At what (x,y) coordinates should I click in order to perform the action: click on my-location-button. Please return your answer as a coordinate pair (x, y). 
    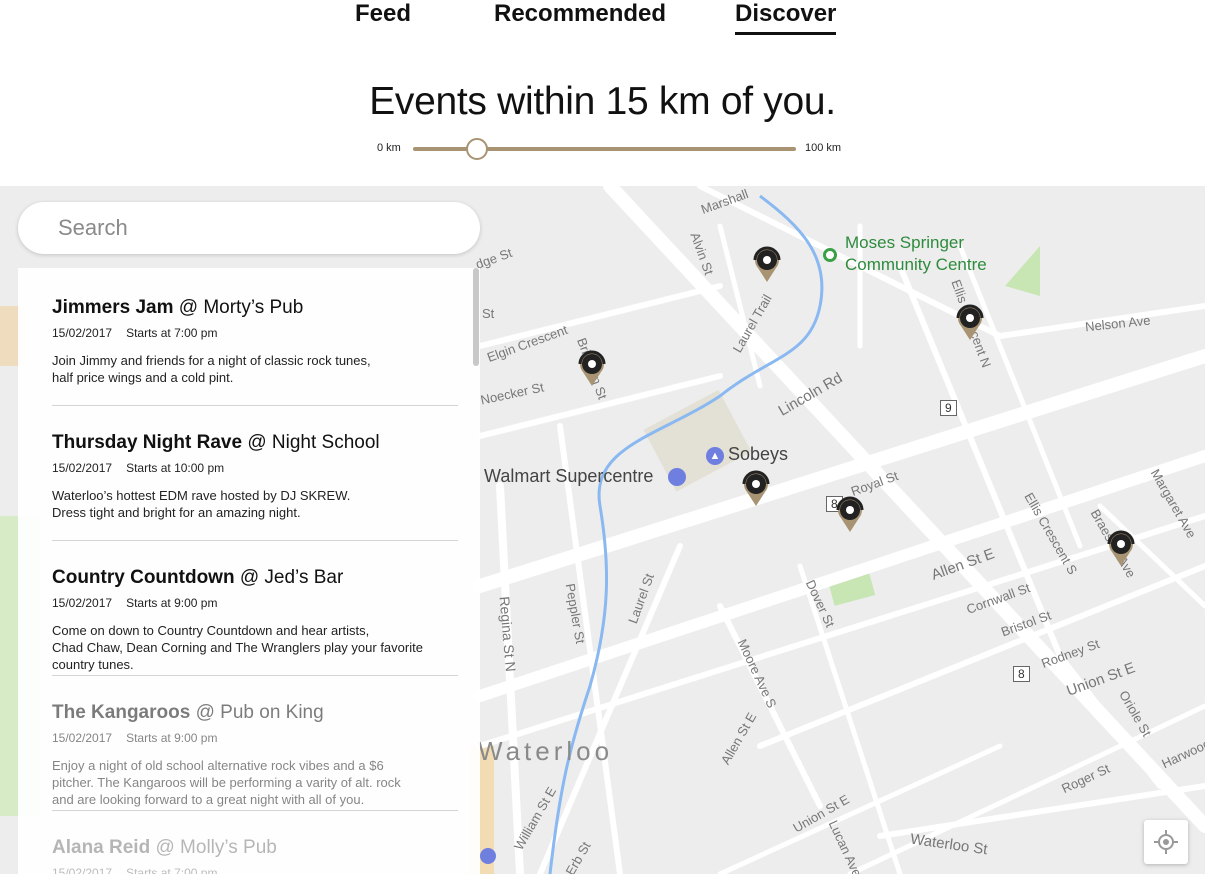
    Looking at the image, I should click on (1166, 842).